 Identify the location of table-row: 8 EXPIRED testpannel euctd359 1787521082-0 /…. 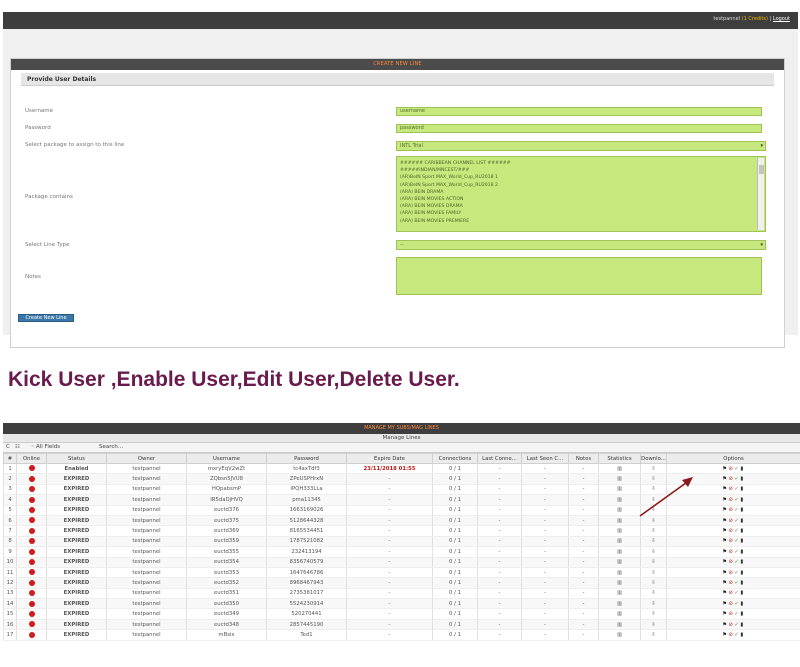
(401, 542).